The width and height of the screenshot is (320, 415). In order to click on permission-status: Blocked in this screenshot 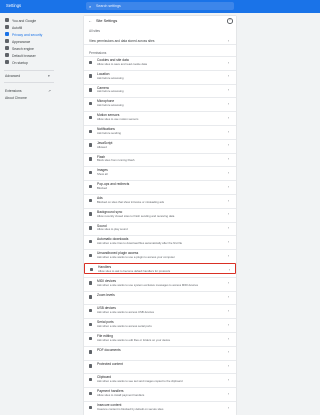, I will do `click(102, 187)`.